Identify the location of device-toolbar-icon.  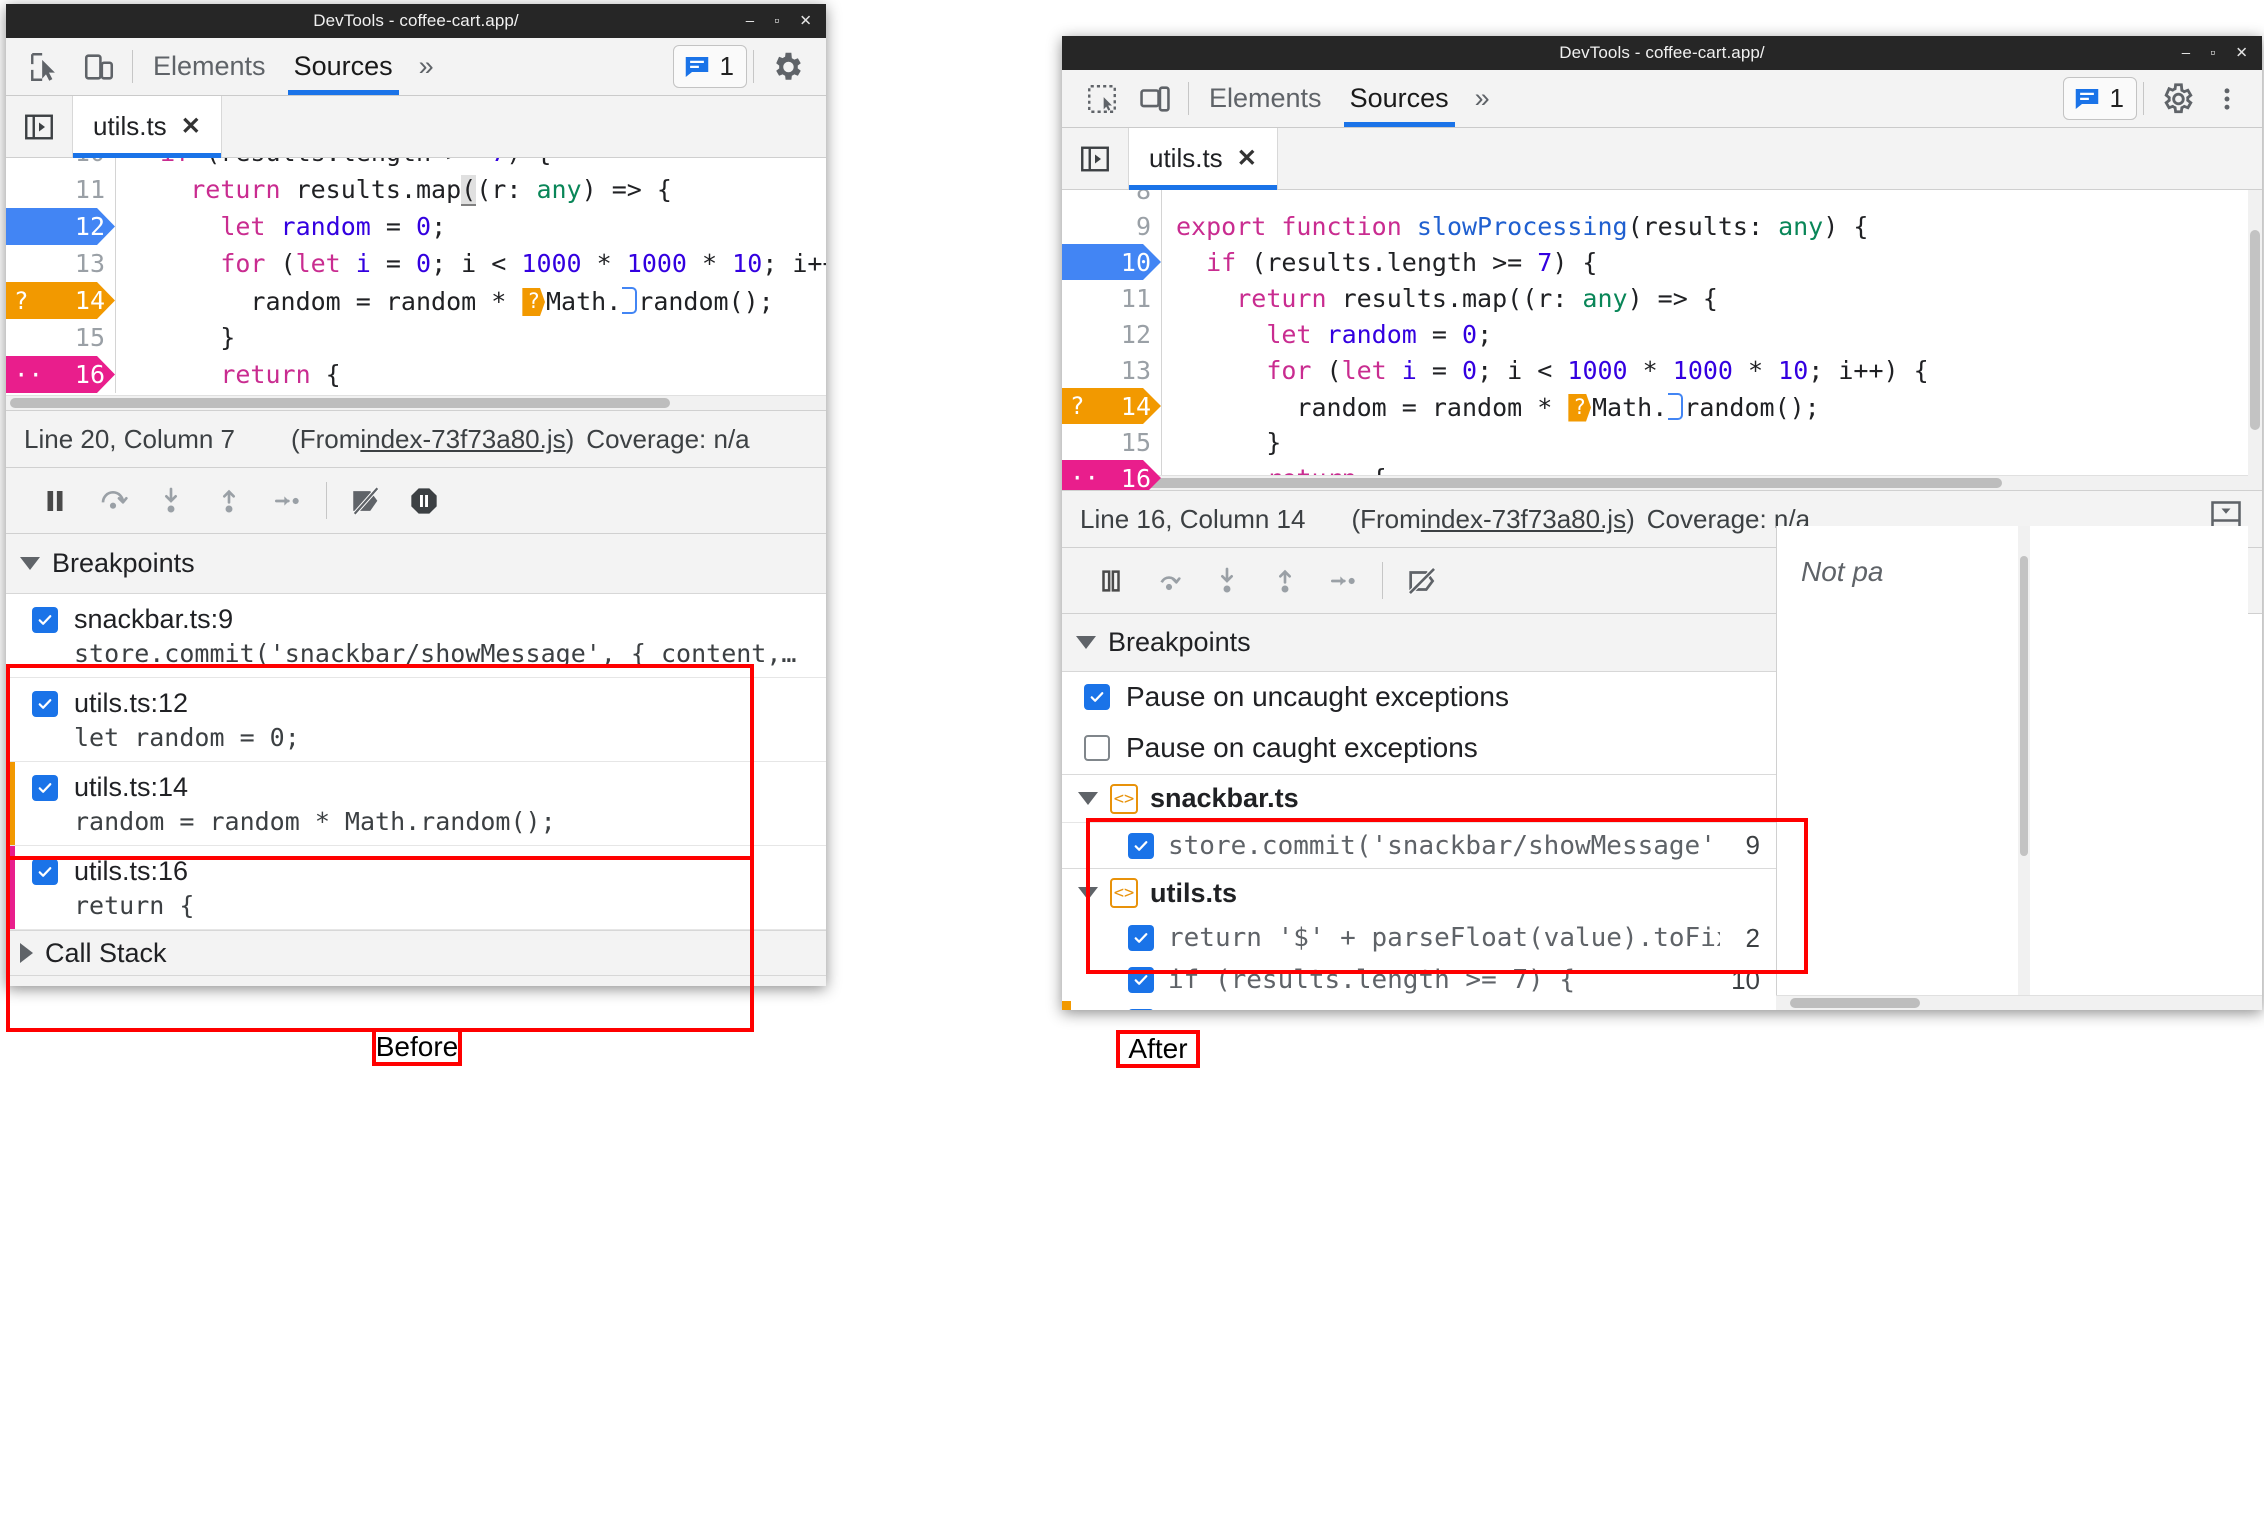
(1155, 99).